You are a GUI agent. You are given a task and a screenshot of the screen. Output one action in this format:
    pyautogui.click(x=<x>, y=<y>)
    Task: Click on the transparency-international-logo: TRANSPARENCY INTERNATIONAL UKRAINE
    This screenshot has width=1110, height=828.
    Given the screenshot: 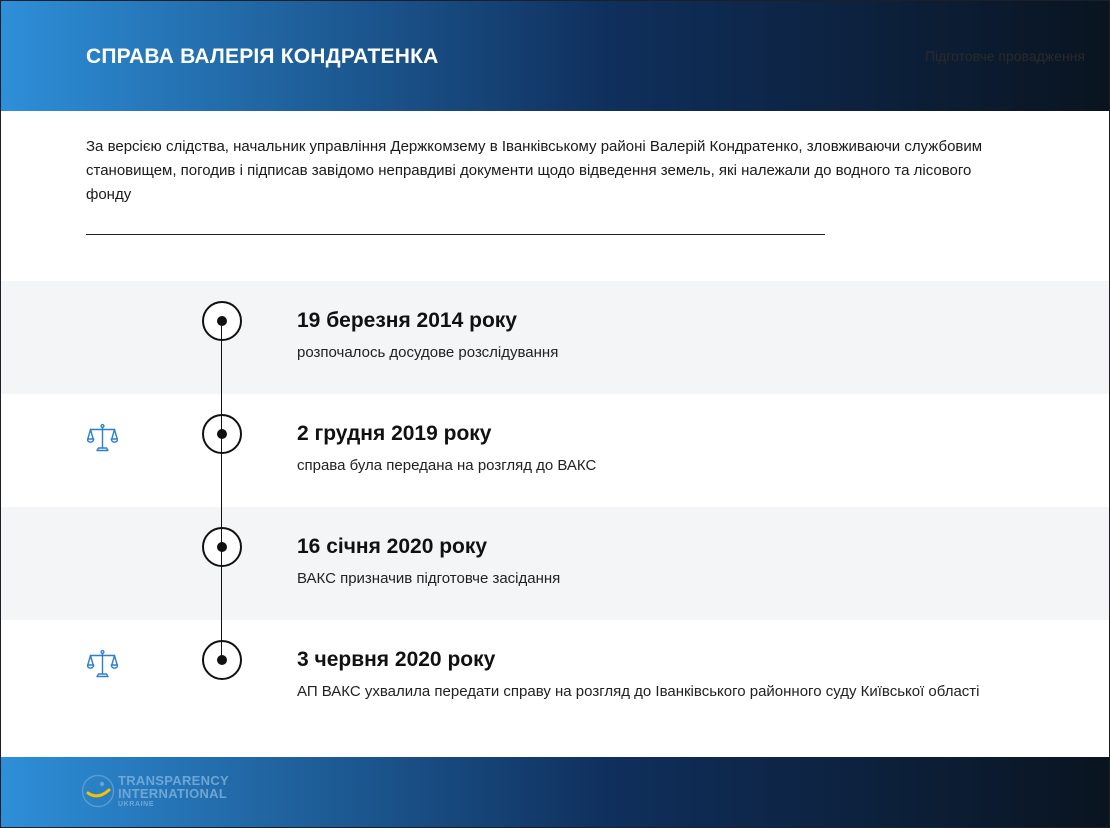 What is the action you would take?
    pyautogui.click(x=166, y=793)
    